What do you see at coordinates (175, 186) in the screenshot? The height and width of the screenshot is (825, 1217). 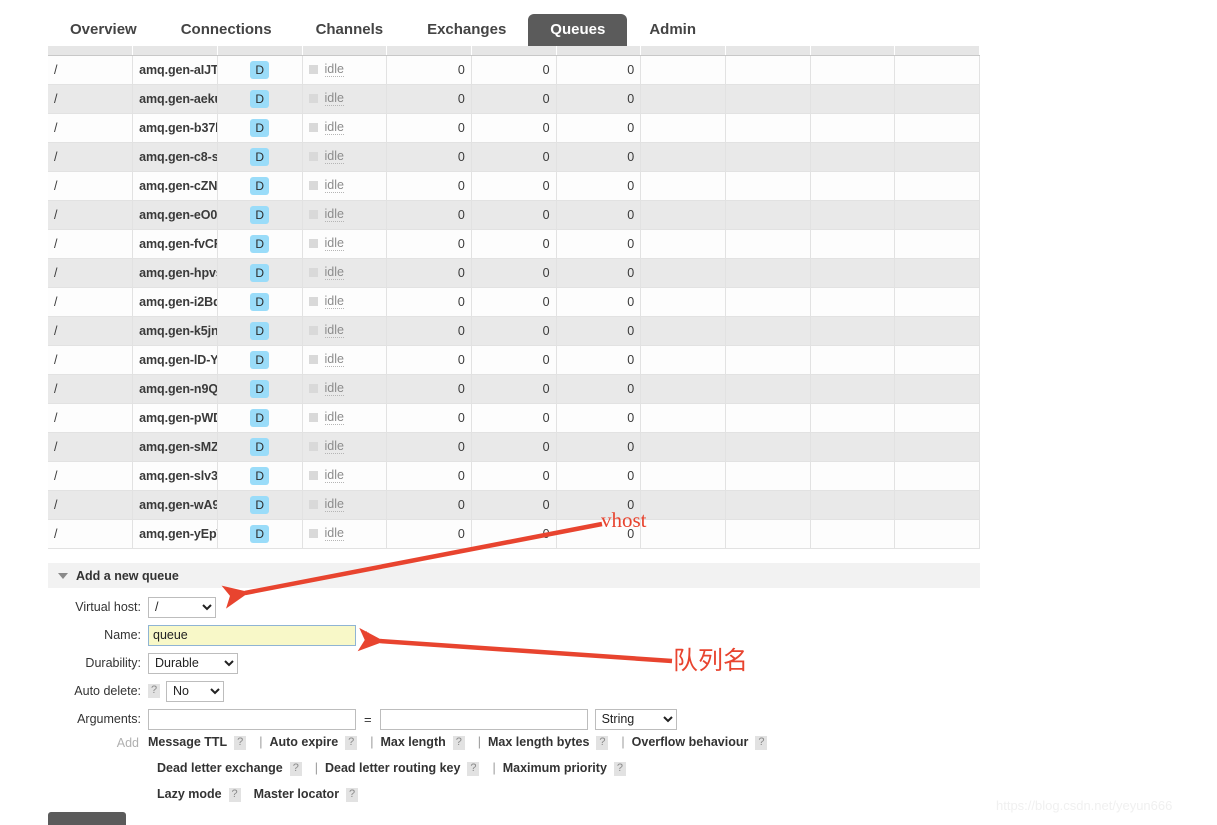 I see `queue-name-link: amq.gen-cZNfVr3_ZEZ_t9FAJkn6MQ` at bounding box center [175, 186].